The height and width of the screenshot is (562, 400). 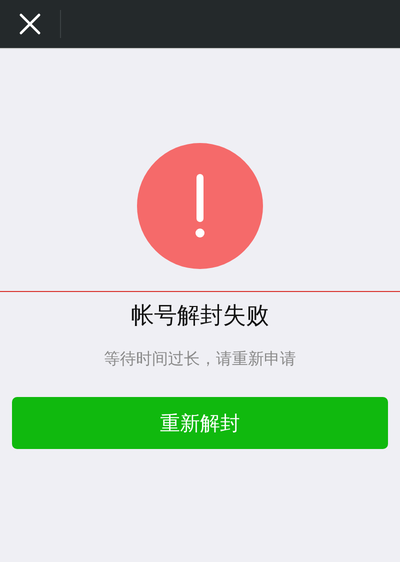 I want to click on status-title: 帐号解封失败, so click(x=200, y=316).